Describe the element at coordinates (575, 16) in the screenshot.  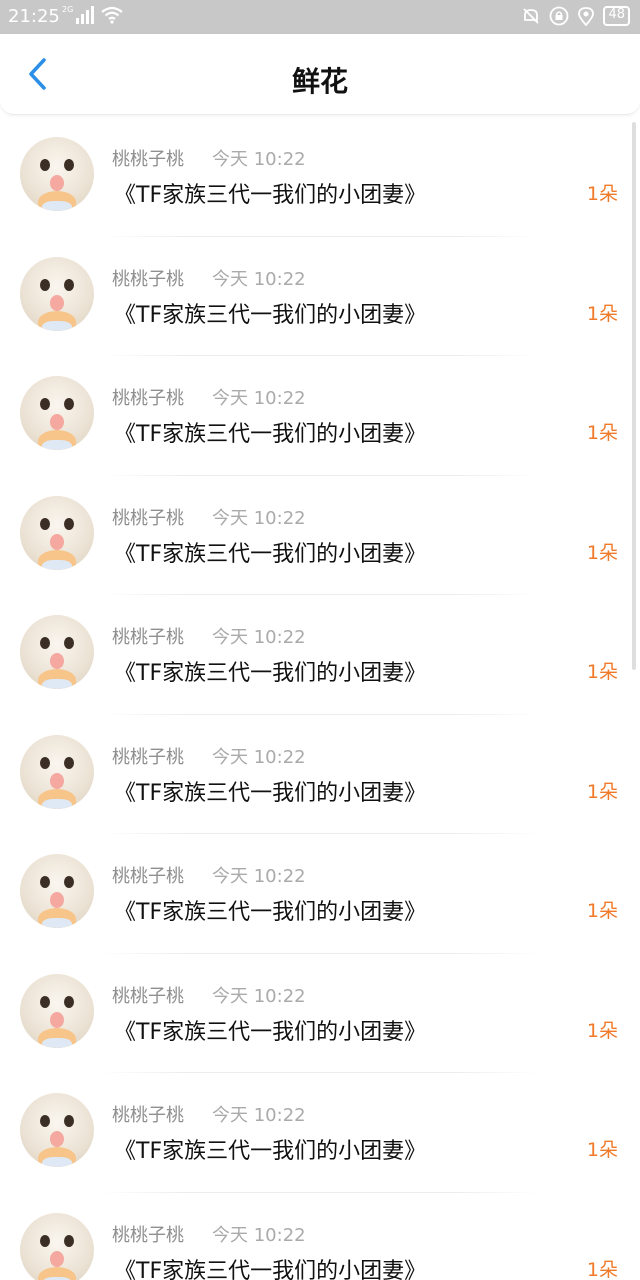
I see `status-right-icons: 48` at that location.